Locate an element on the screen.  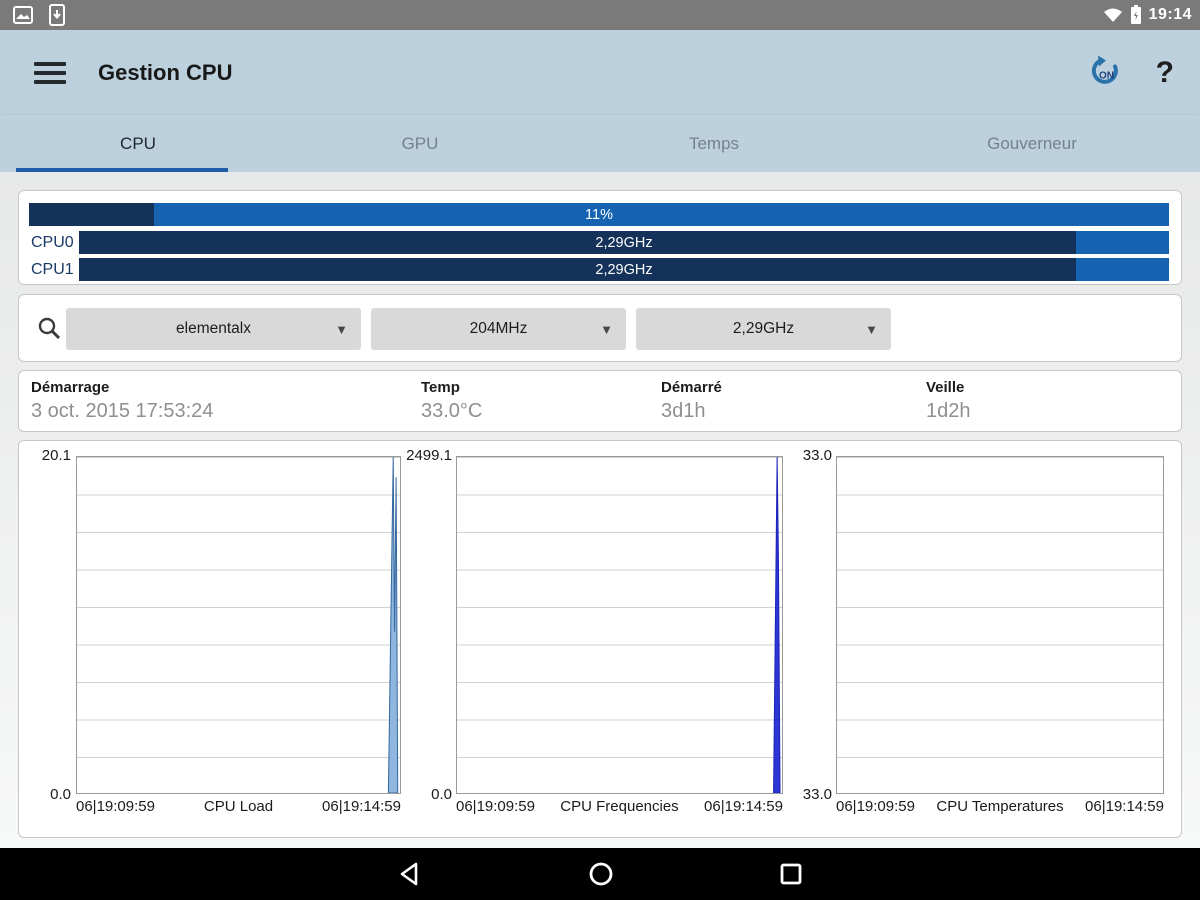
max-frequency-value: 2,29GHz is located at coordinates (763, 328).